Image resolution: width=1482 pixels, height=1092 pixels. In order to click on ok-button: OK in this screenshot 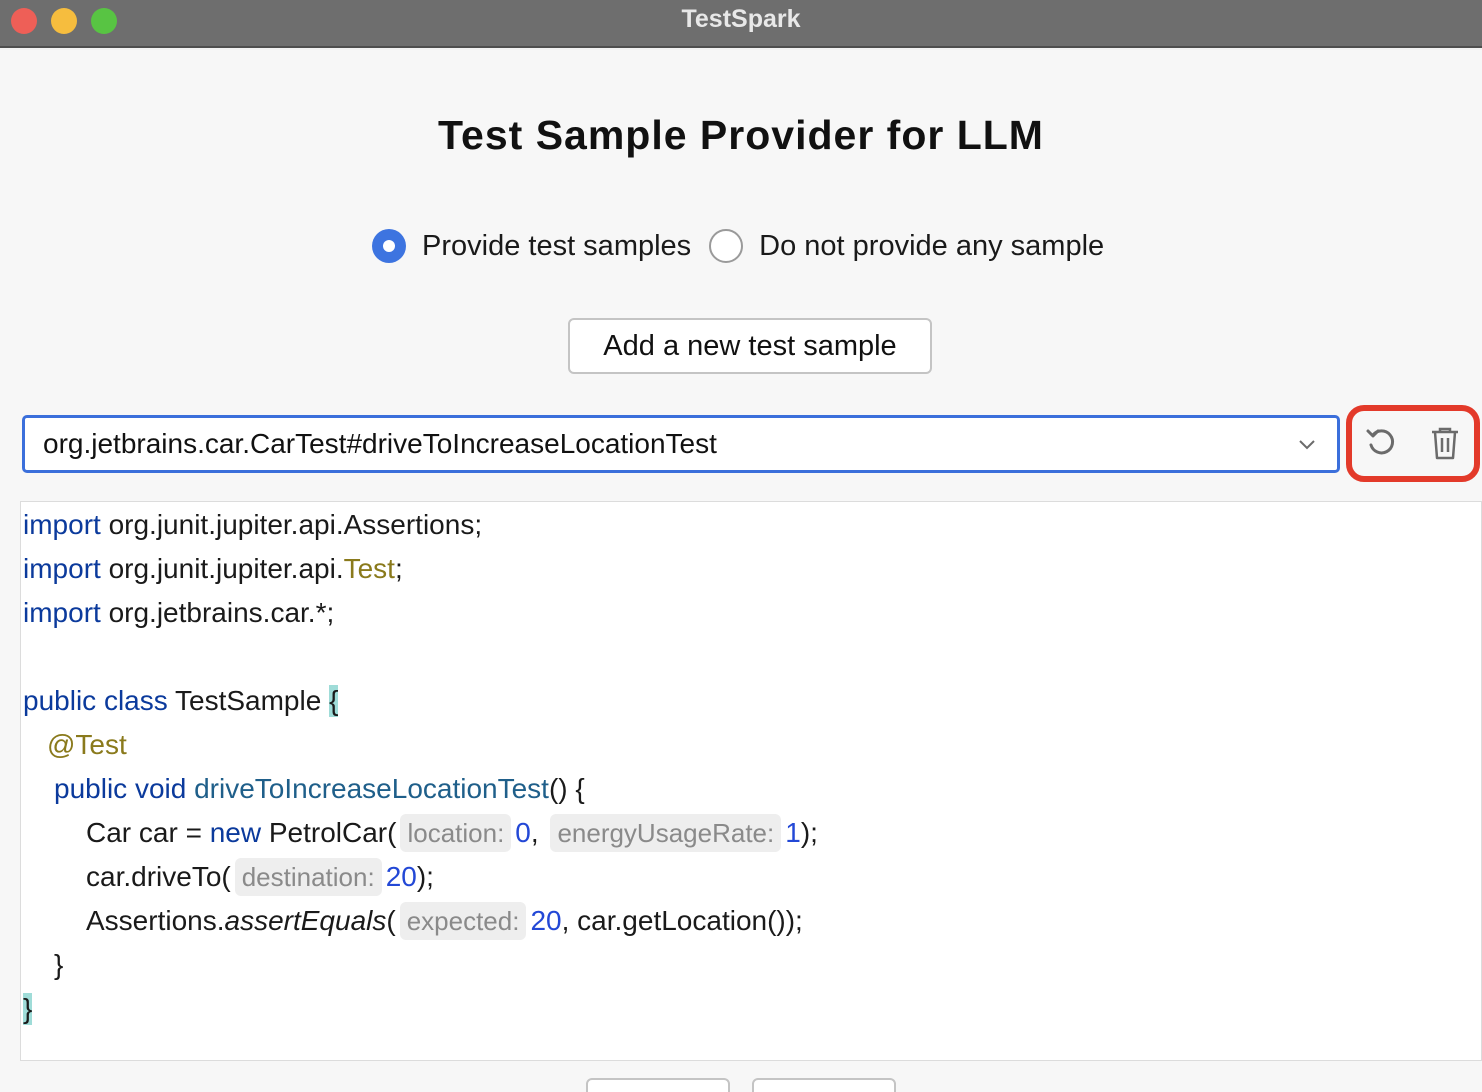, I will do `click(824, 1085)`.